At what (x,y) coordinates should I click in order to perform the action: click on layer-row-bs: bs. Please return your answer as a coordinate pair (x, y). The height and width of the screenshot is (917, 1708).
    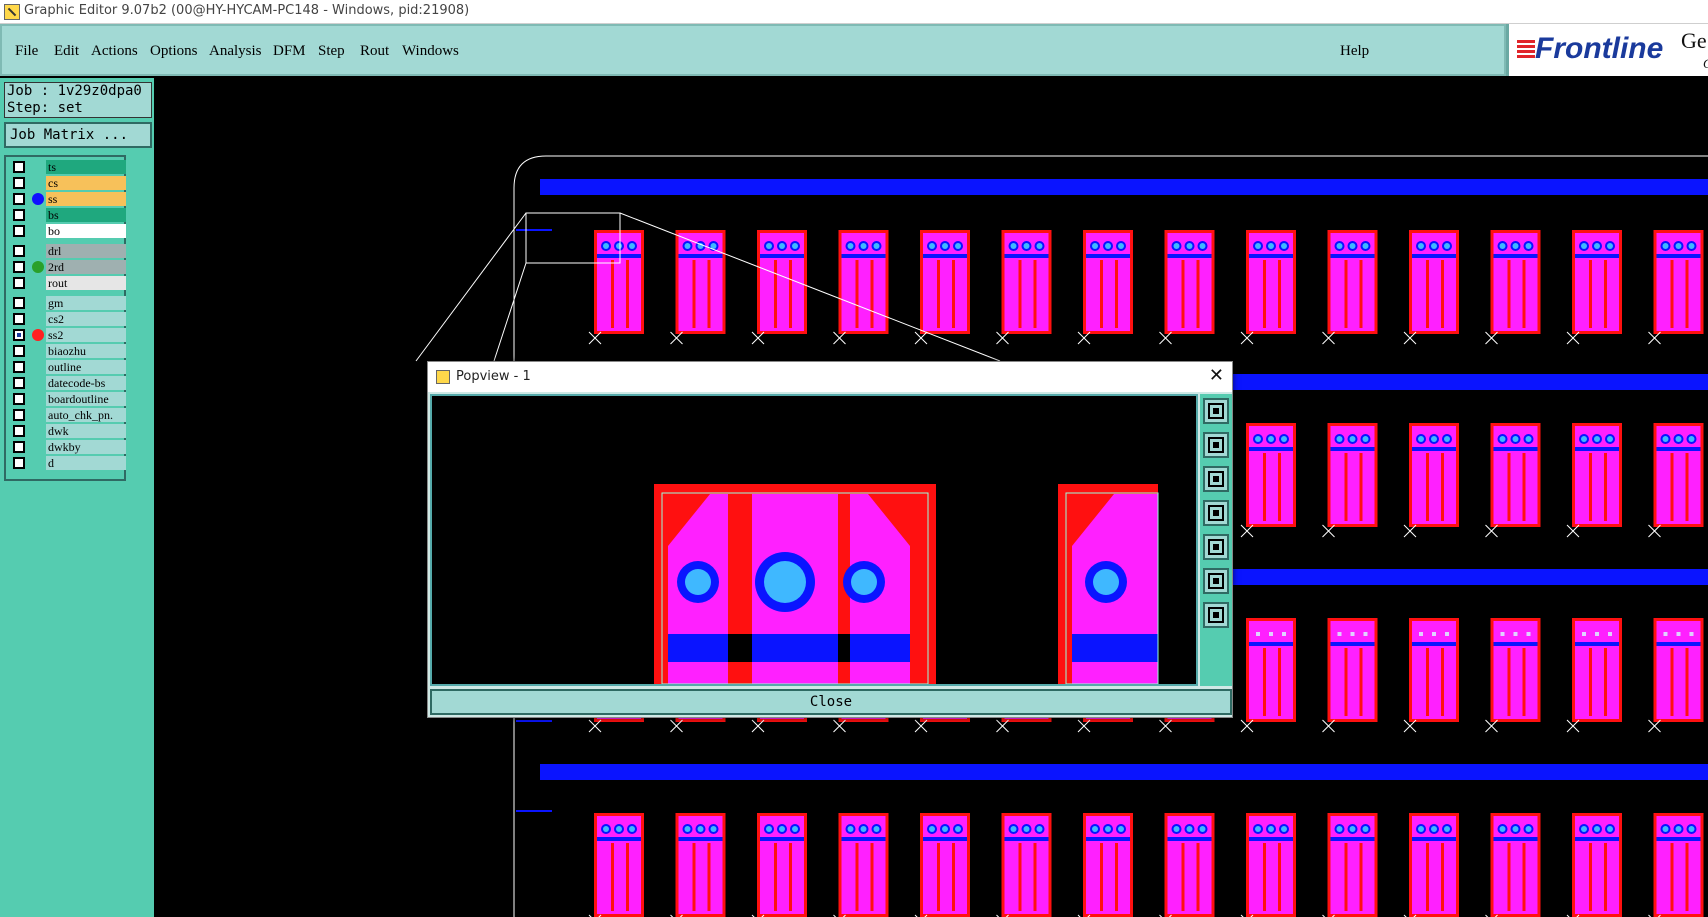
    Looking at the image, I should click on (67, 215).